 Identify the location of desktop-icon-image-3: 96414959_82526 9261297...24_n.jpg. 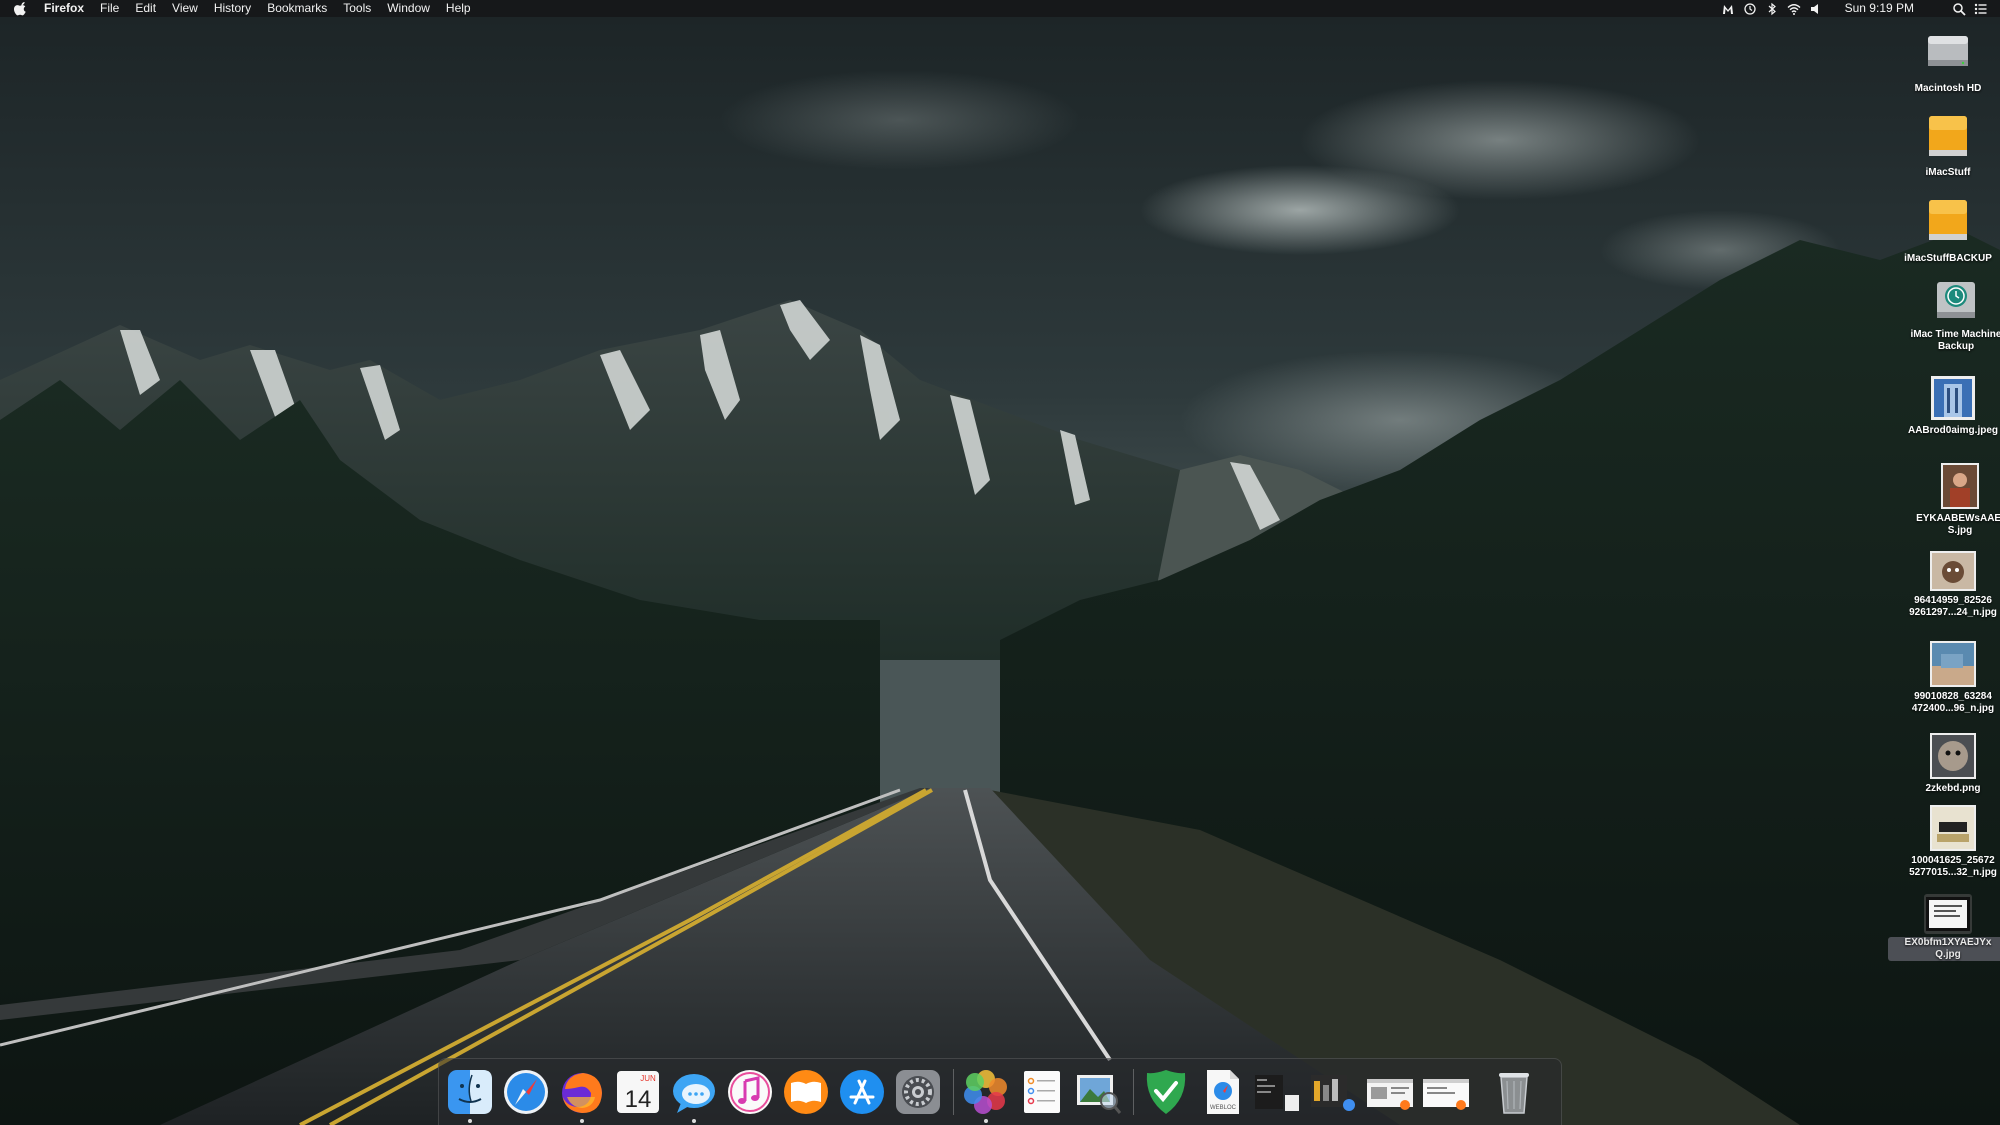
(1946, 584).